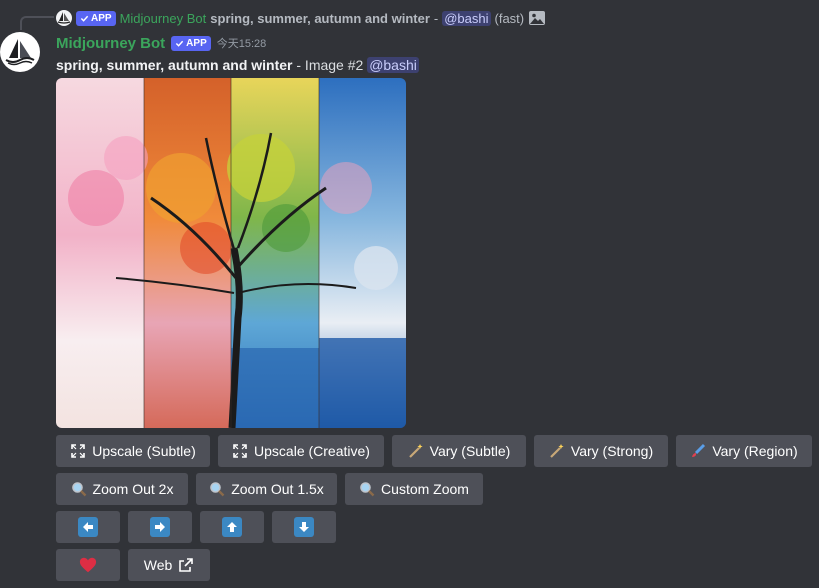 The width and height of the screenshot is (819, 588). I want to click on vary-strong-button: Vary (Strong), so click(601, 451).